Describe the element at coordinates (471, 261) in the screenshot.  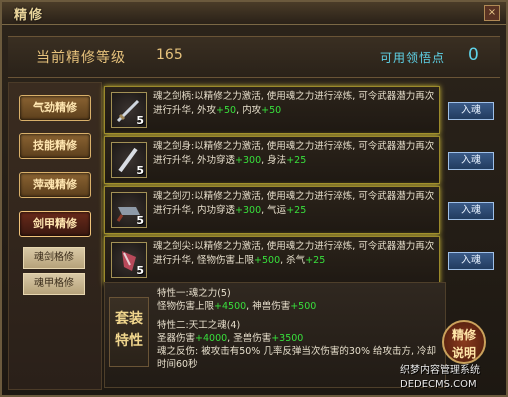
I see `infuse-button-tip: 入魂` at that location.